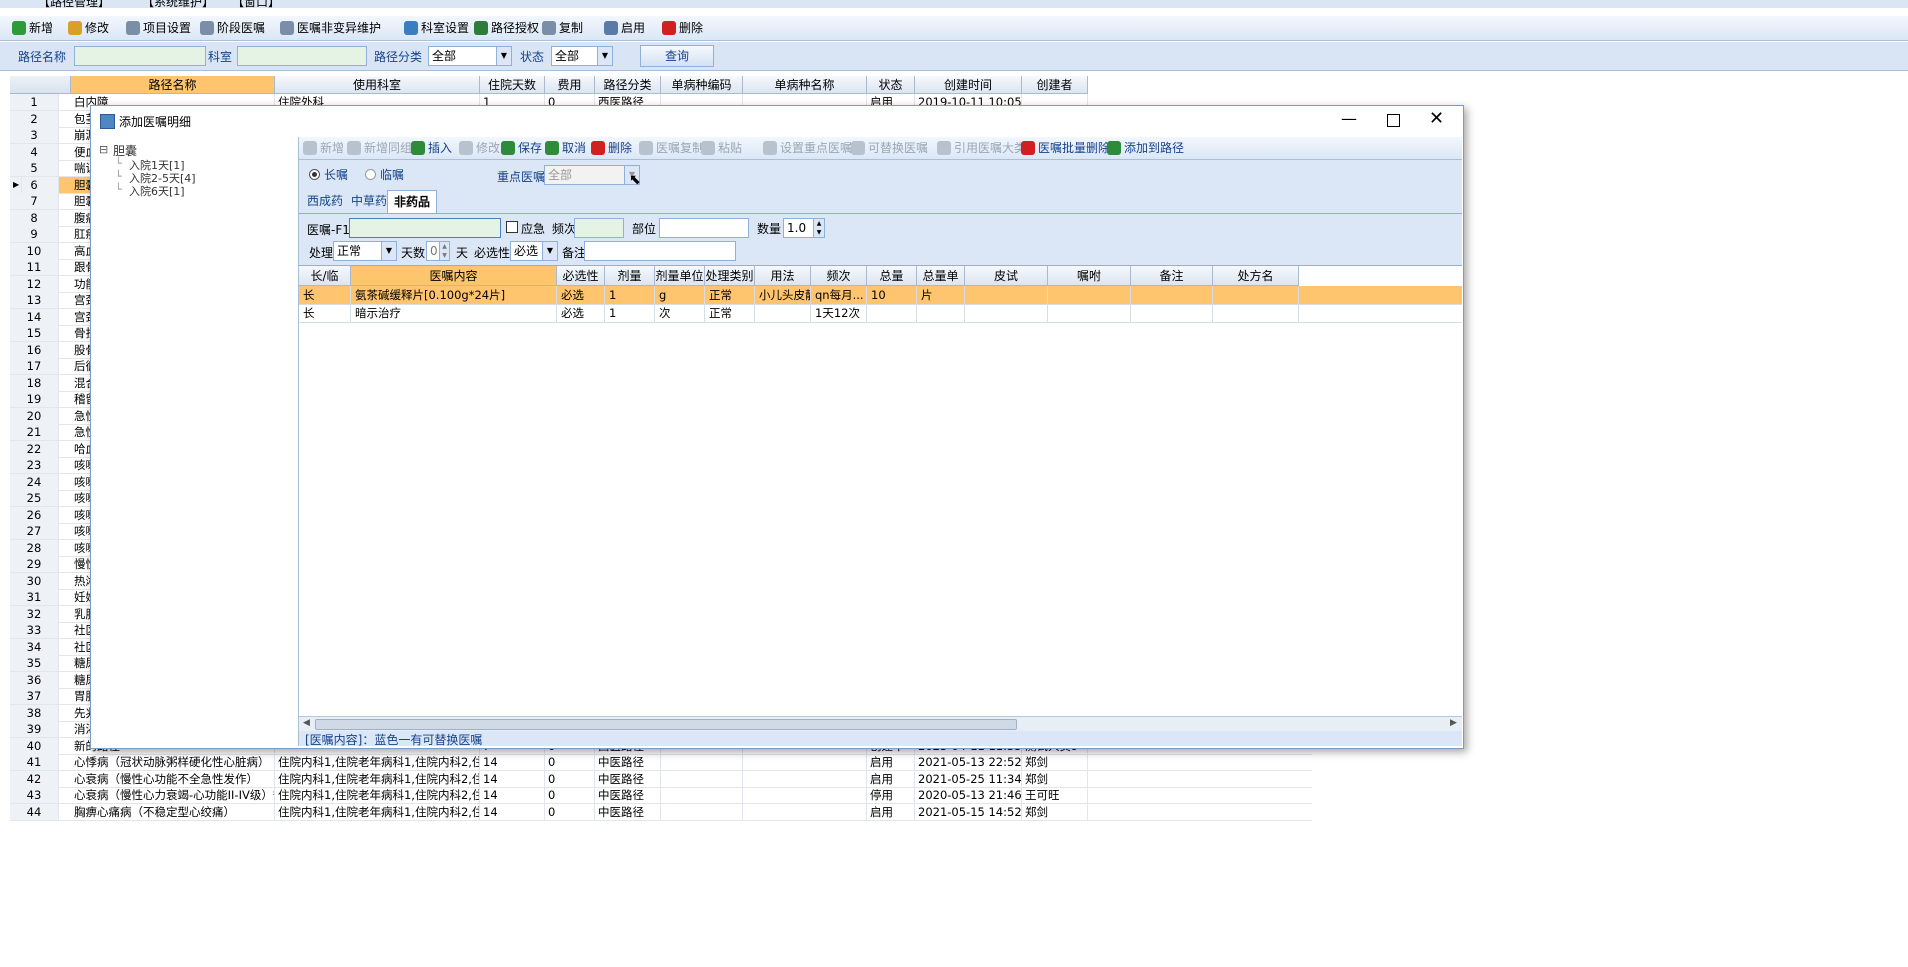 The image size is (1908, 967). I want to click on grid-header-6: 单病种名称, so click(805, 85).